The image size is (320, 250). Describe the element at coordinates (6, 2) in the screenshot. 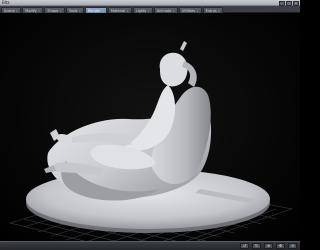

I see `window-title: Bltz` at that location.